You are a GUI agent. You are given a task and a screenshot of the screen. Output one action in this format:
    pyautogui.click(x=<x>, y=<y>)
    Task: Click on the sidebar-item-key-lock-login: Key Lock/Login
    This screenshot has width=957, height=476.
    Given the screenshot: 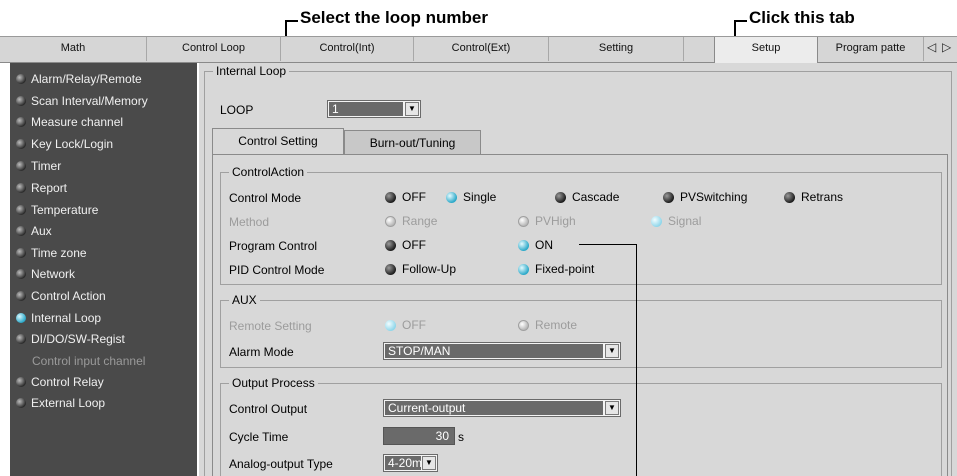 What is the action you would take?
    pyautogui.click(x=64, y=144)
    